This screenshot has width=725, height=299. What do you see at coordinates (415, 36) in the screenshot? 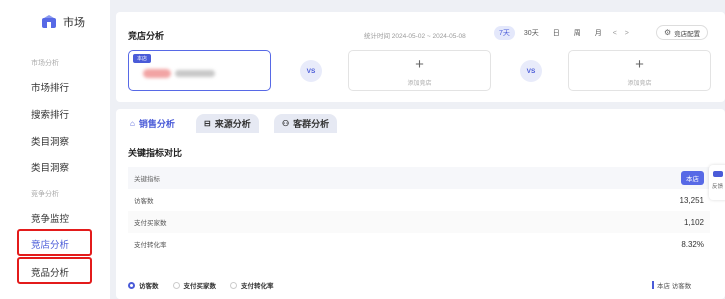
I see `period-label: 统计时间 2024-05-02 ~ 2024-05-08` at bounding box center [415, 36].